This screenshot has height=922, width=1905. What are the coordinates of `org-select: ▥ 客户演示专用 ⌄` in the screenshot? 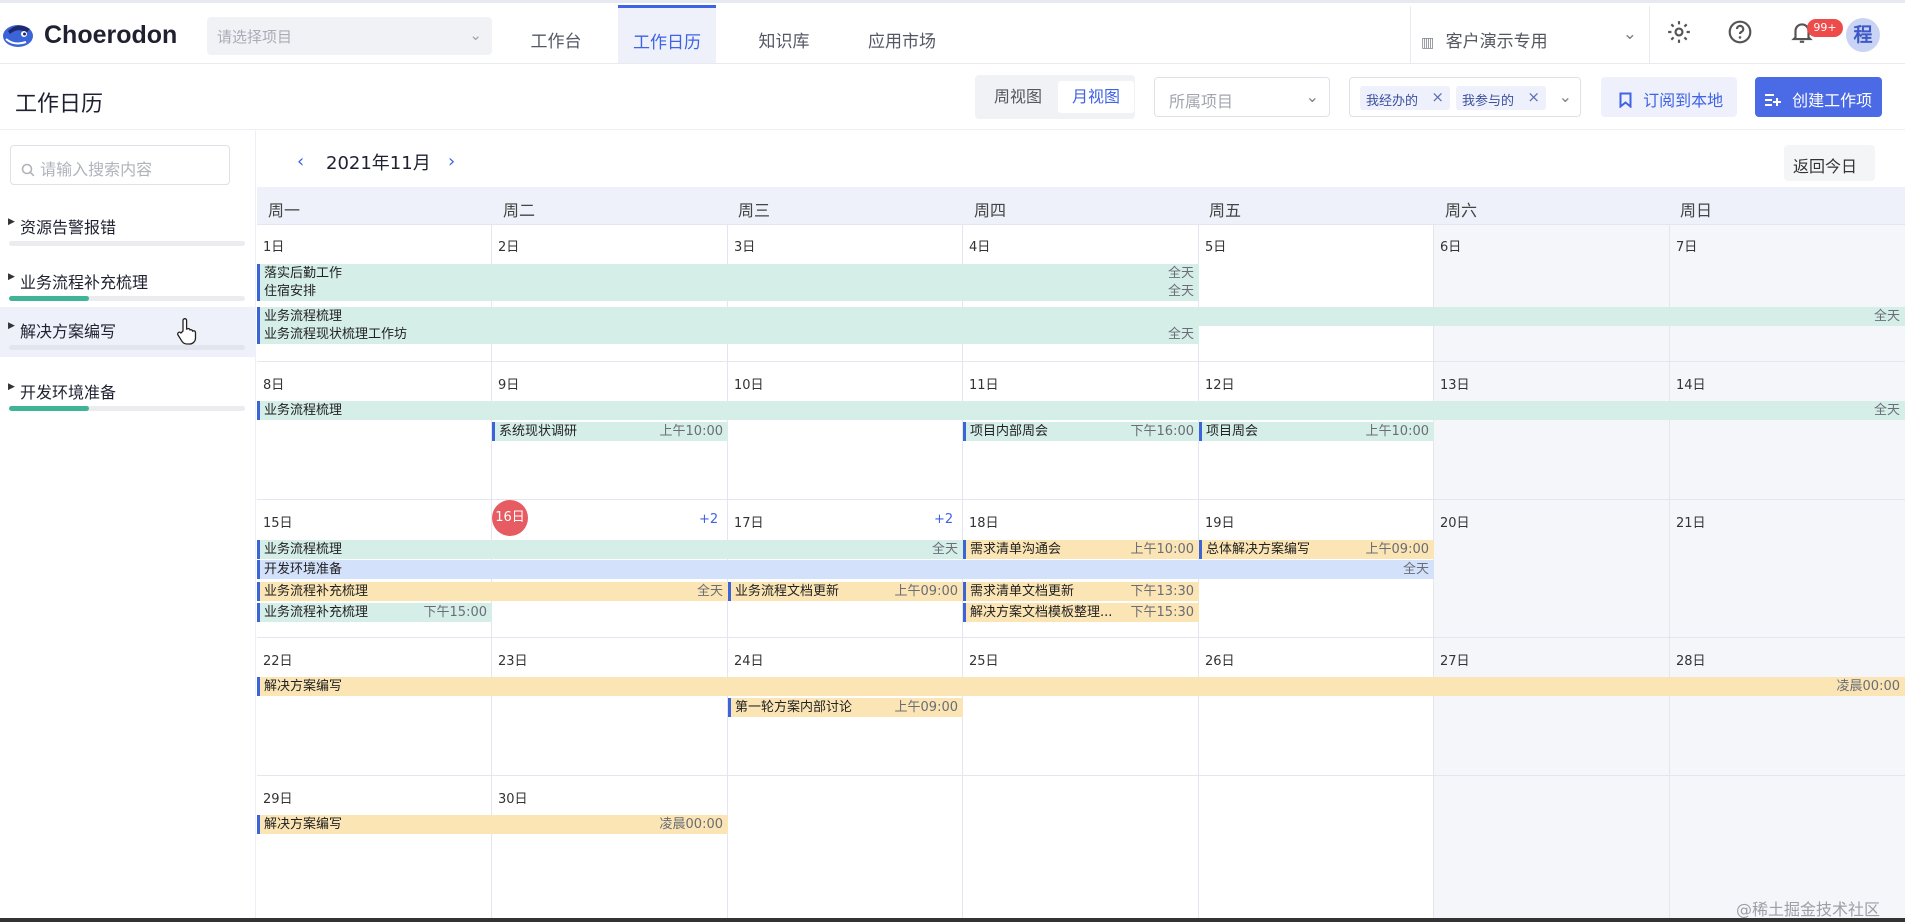 It's located at (1530, 35).